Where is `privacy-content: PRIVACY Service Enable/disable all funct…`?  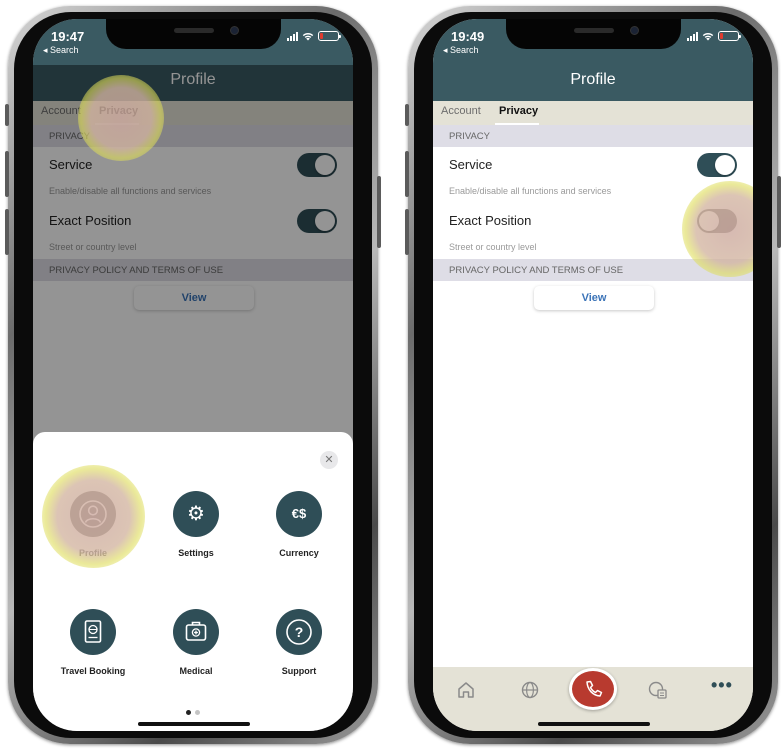 privacy-content: PRIVACY Service Enable/disable all funct… is located at coordinates (593, 220).